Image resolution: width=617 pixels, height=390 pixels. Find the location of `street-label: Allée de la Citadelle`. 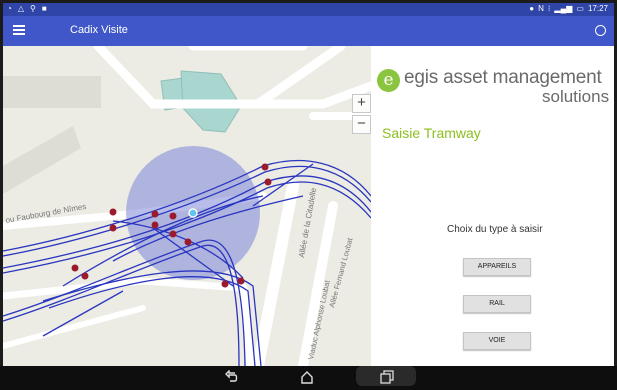

street-label: Allée de la Citadelle is located at coordinates (307, 223).